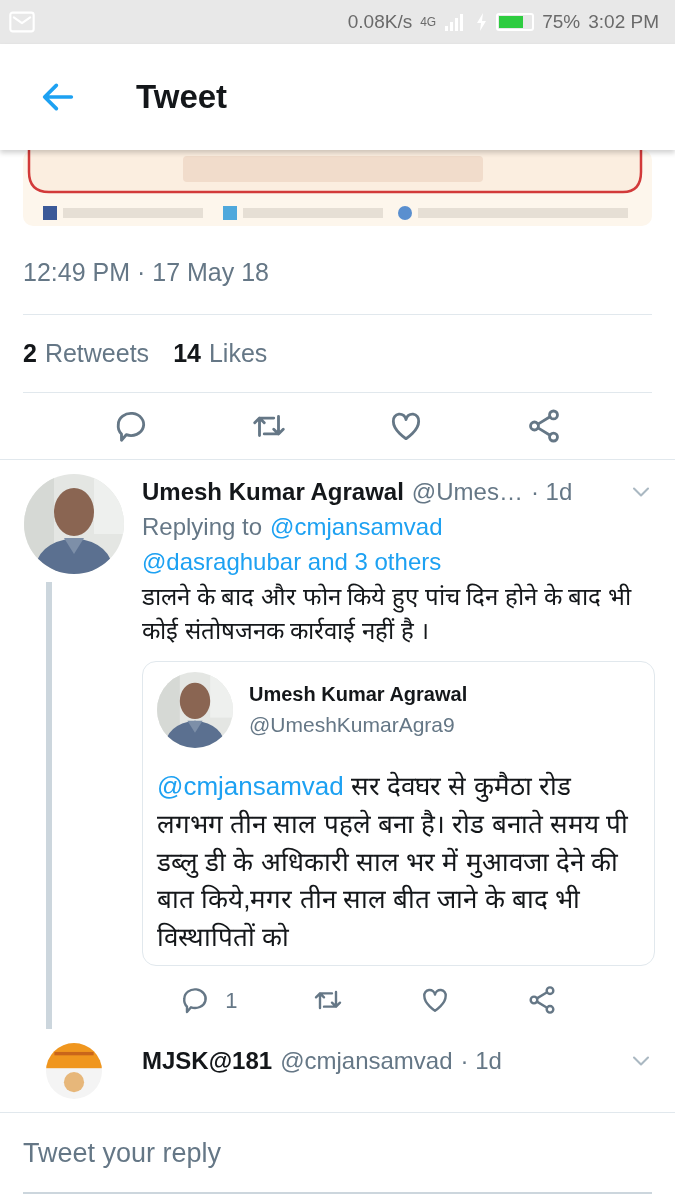  What do you see at coordinates (238, 353) in the screenshot?
I see `stat-label: Likes` at bounding box center [238, 353].